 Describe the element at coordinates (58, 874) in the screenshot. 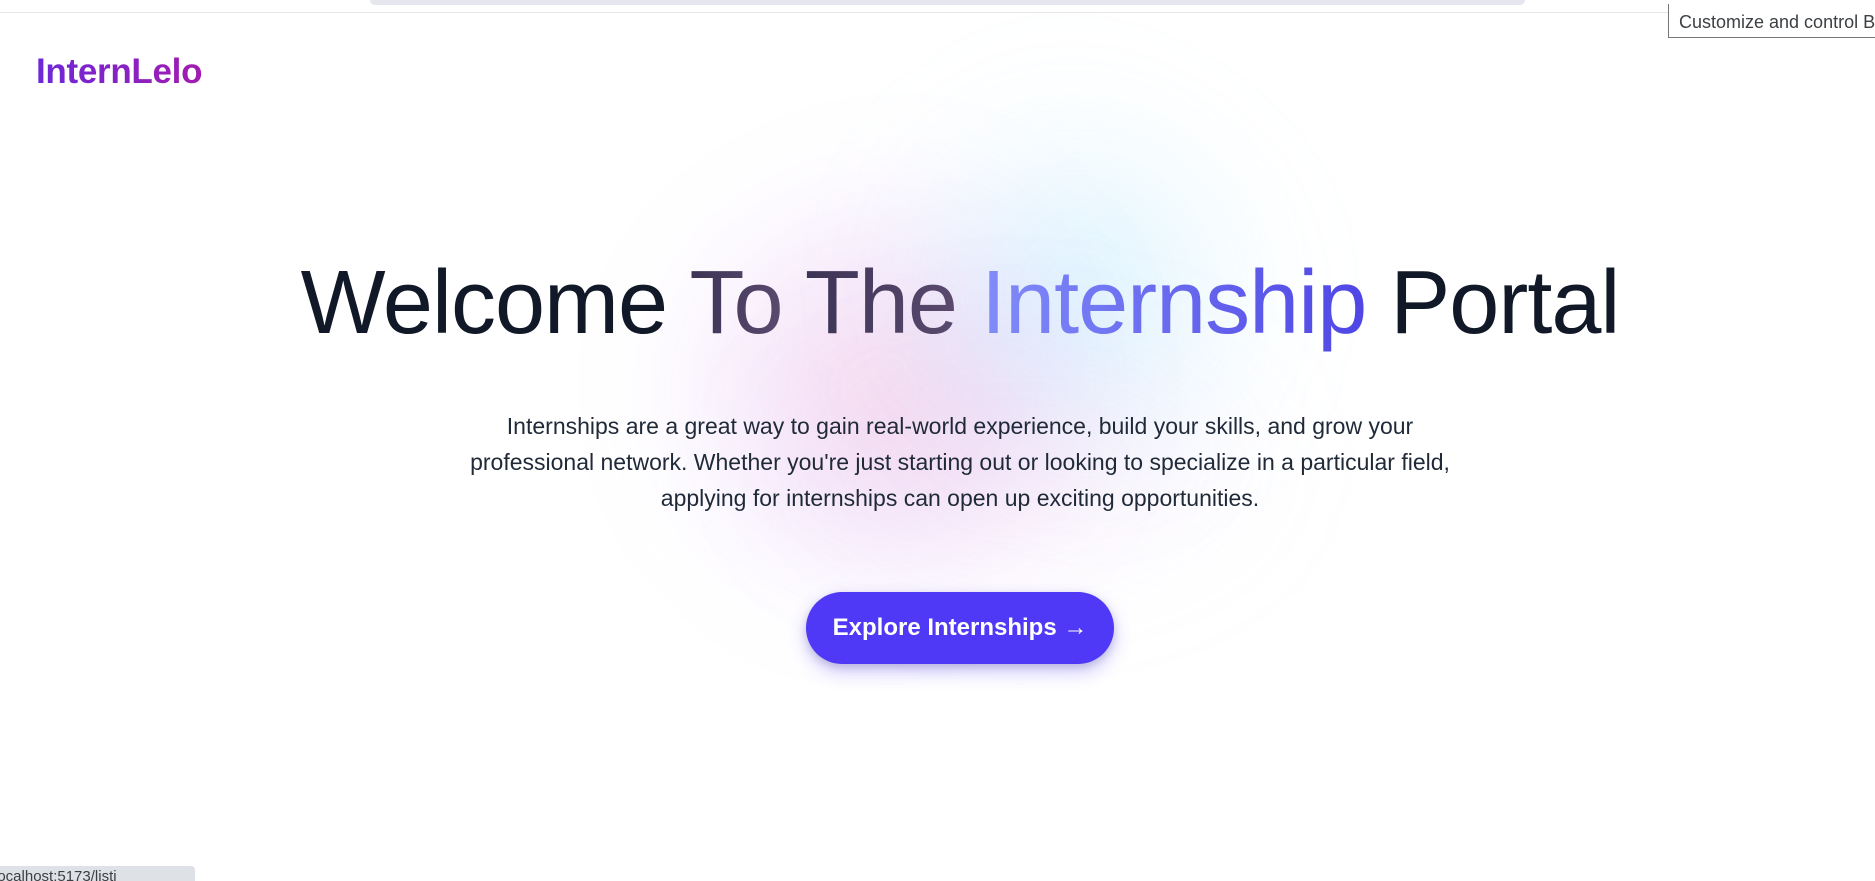

I see `status-url-text: localhost:5173/listi` at that location.